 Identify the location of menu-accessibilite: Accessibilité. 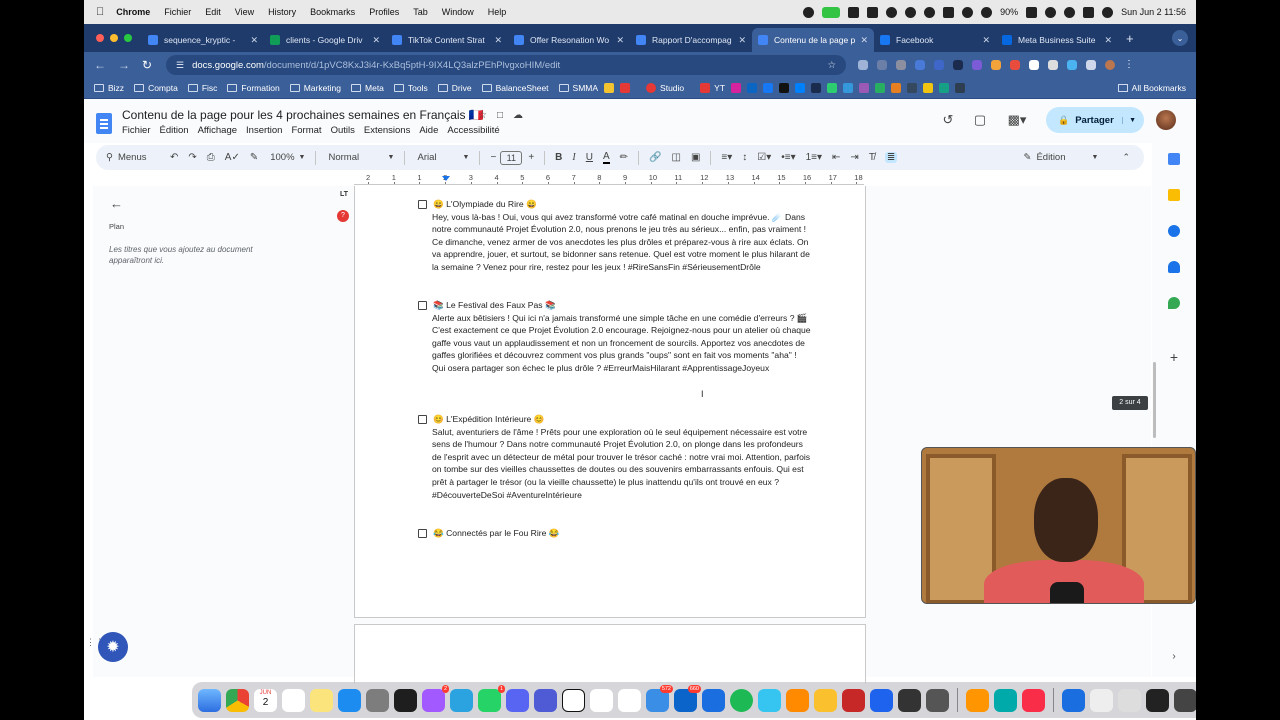
(473, 130).